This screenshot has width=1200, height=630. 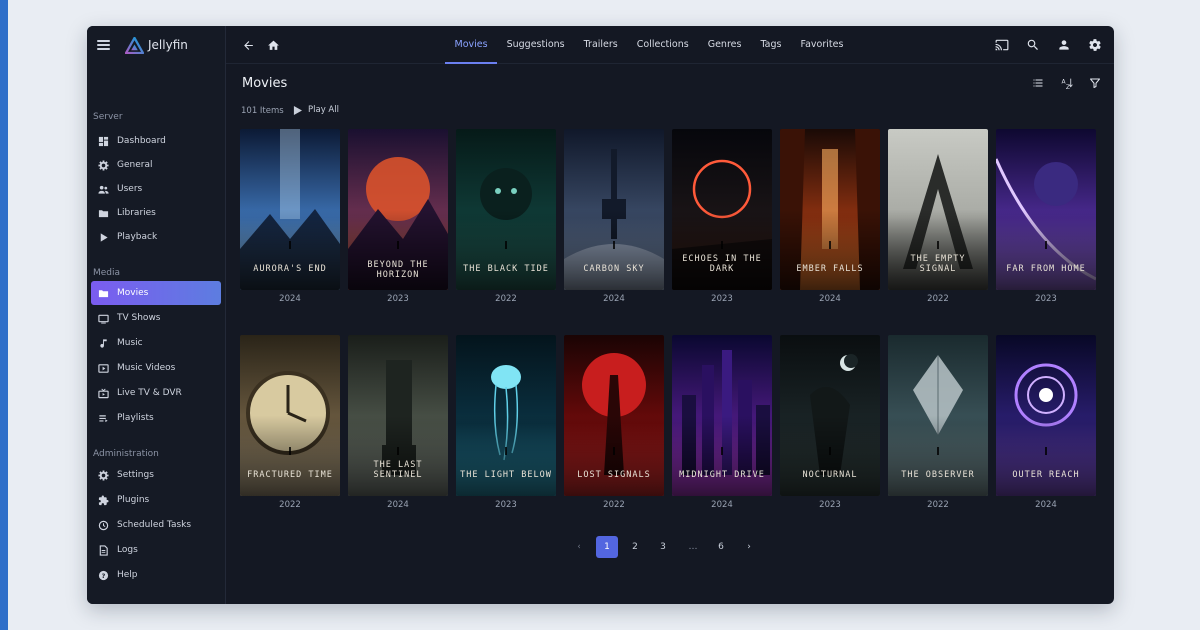 What do you see at coordinates (635, 547) in the screenshot?
I see `page-button-2: 2` at bounding box center [635, 547].